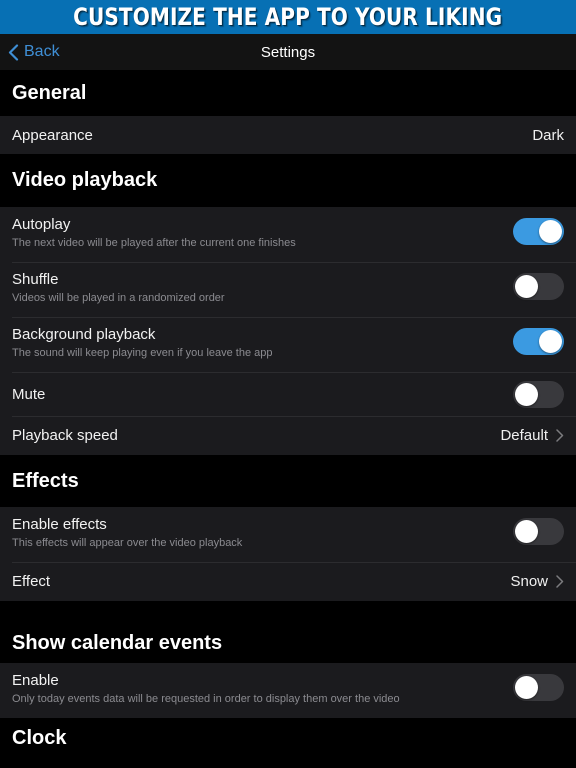 Image resolution: width=576 pixels, height=768 pixels. Describe the element at coordinates (45, 480) in the screenshot. I see `section-header-effects-label: Effects` at that location.